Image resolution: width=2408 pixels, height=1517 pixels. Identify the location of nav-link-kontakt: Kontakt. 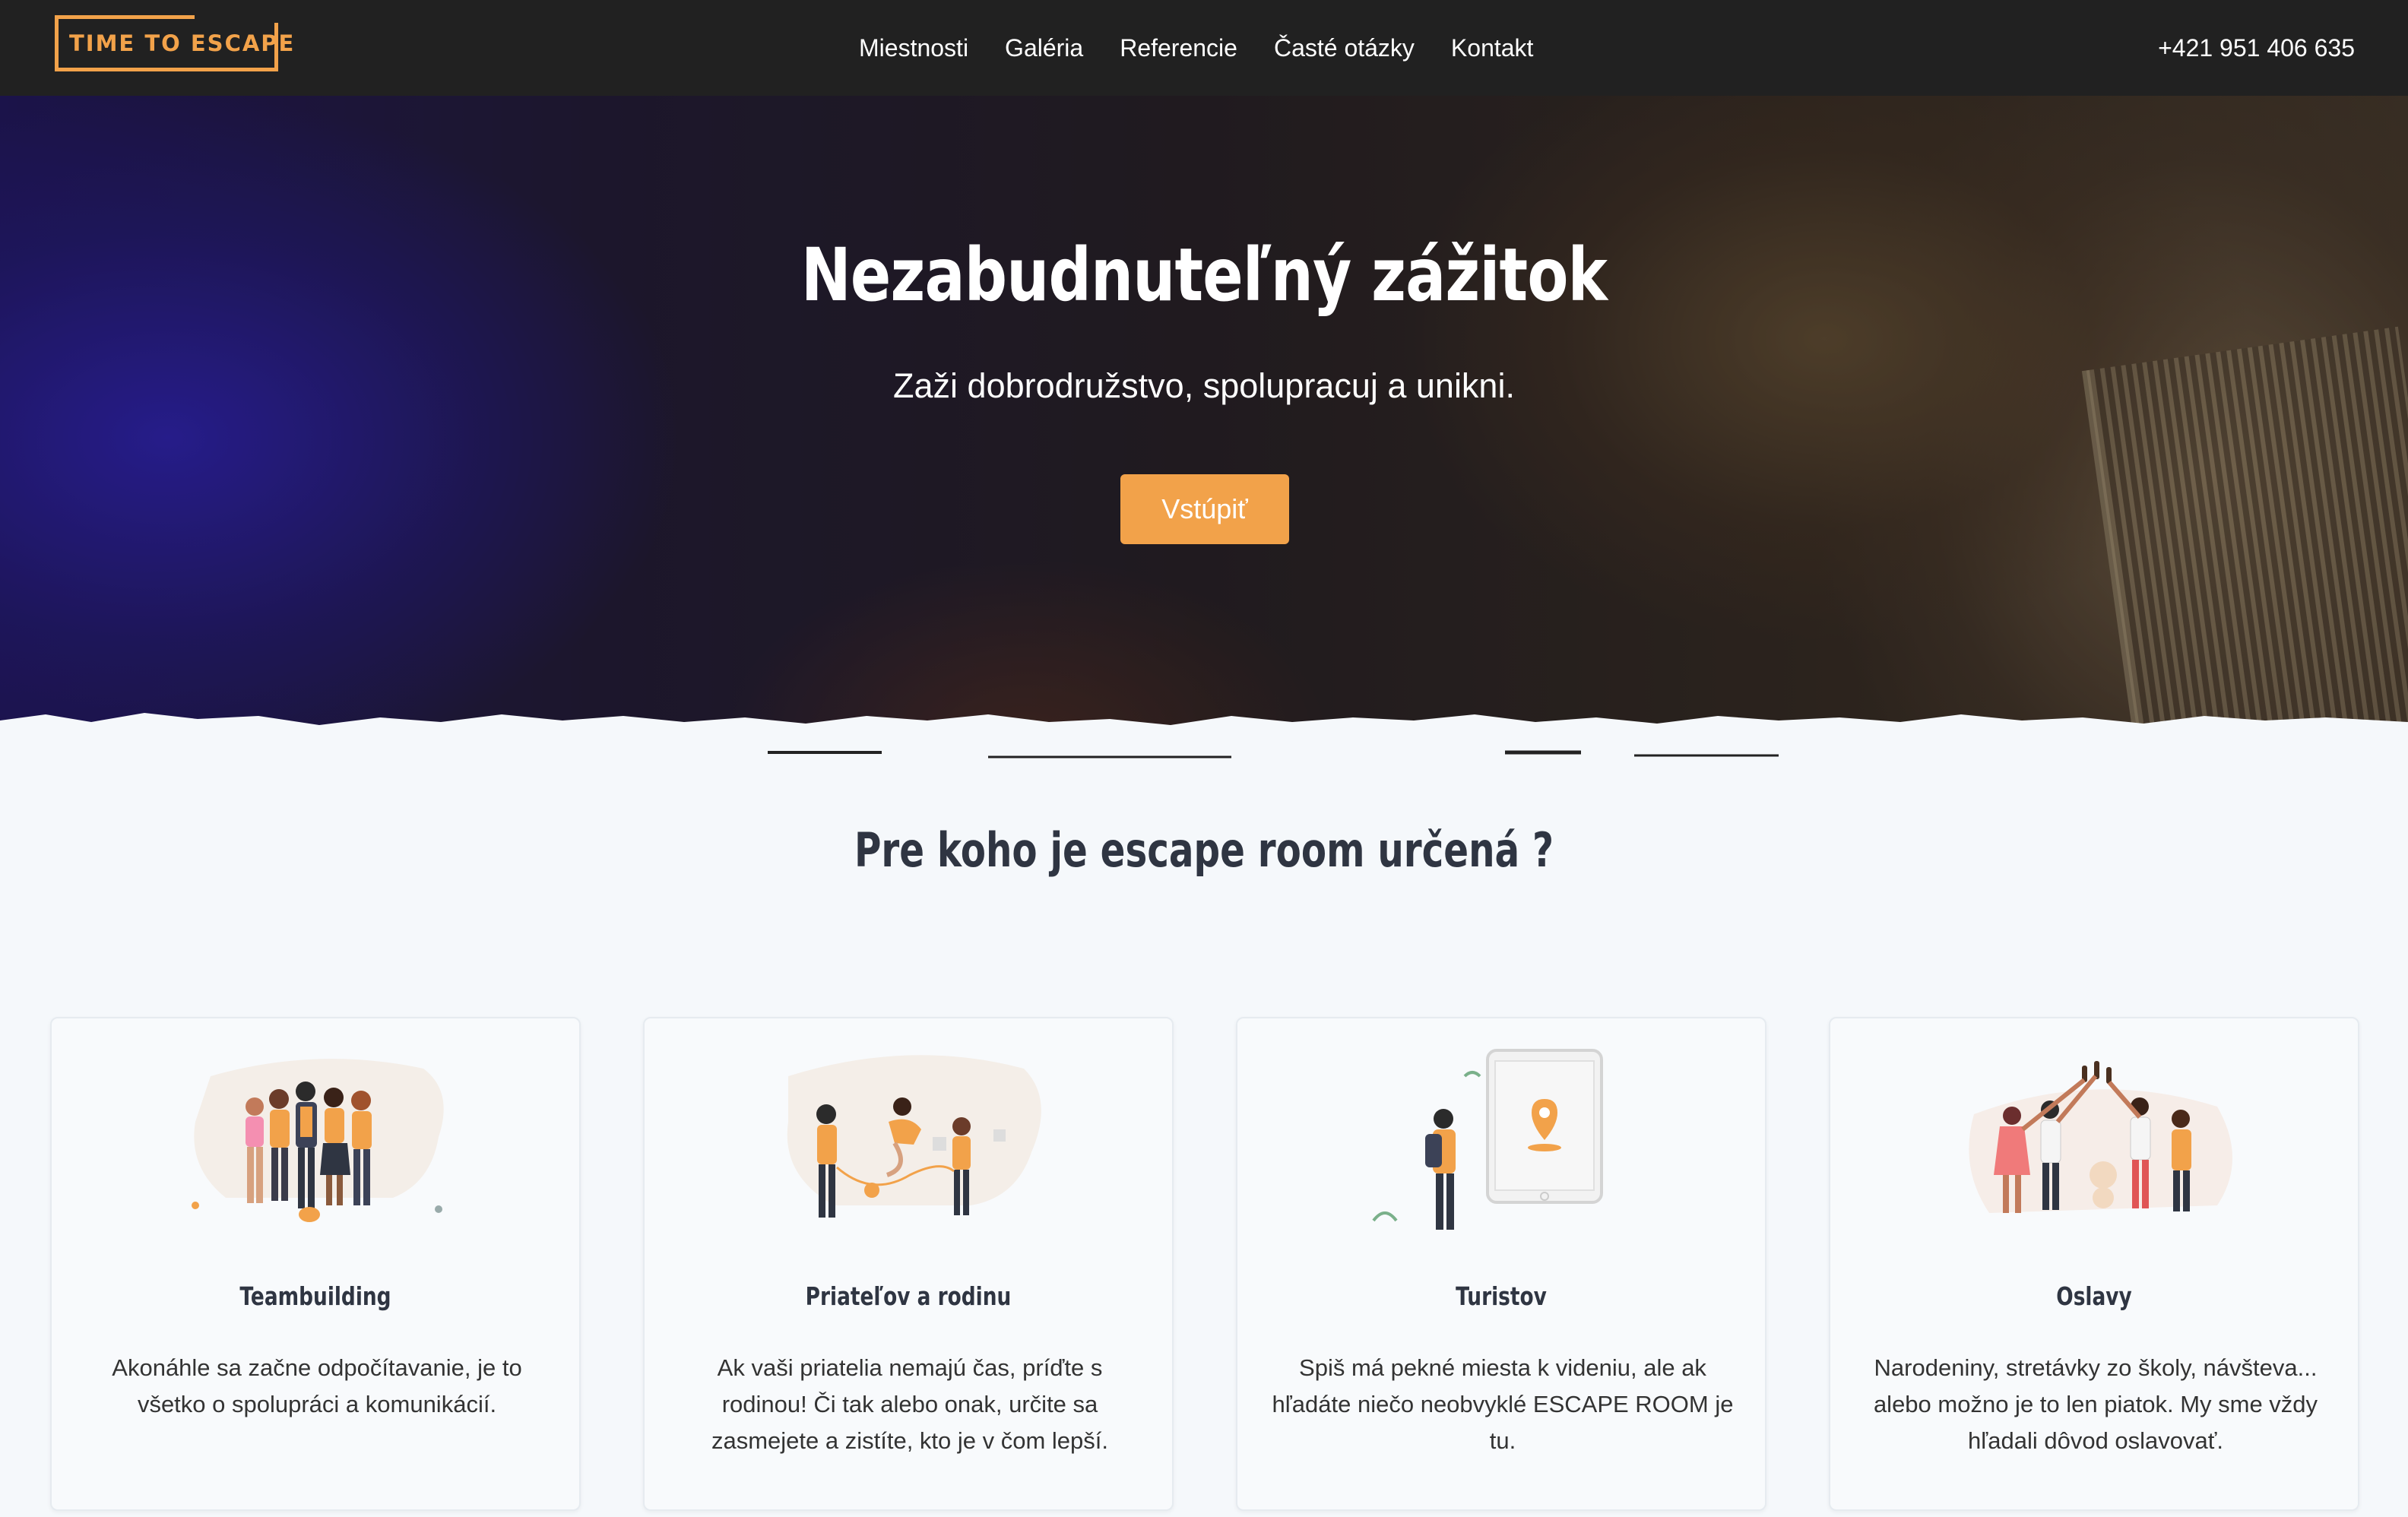
(1492, 48).